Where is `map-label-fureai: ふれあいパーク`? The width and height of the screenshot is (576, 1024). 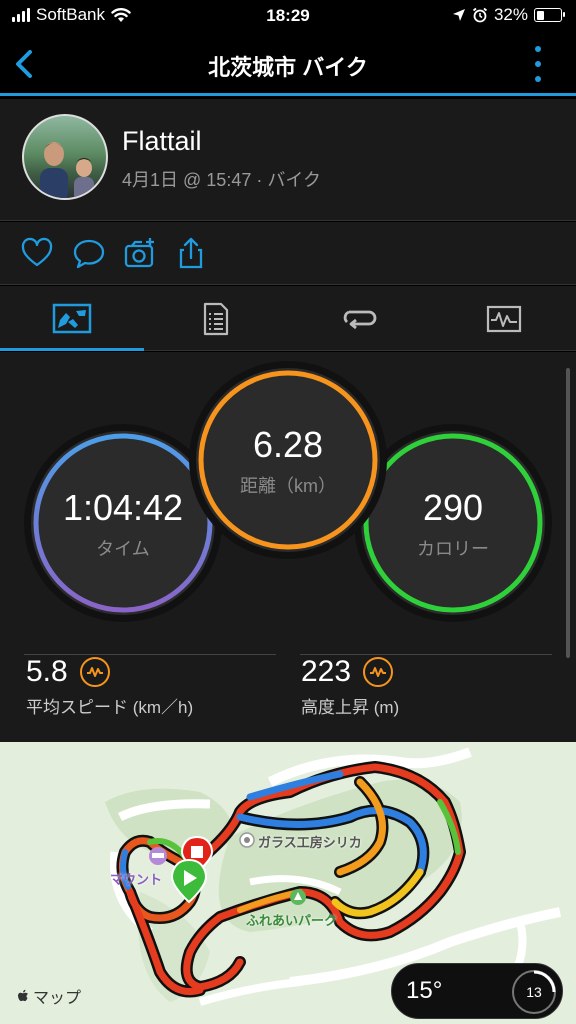 map-label-fureai: ふれあいパーク is located at coordinates (292, 920).